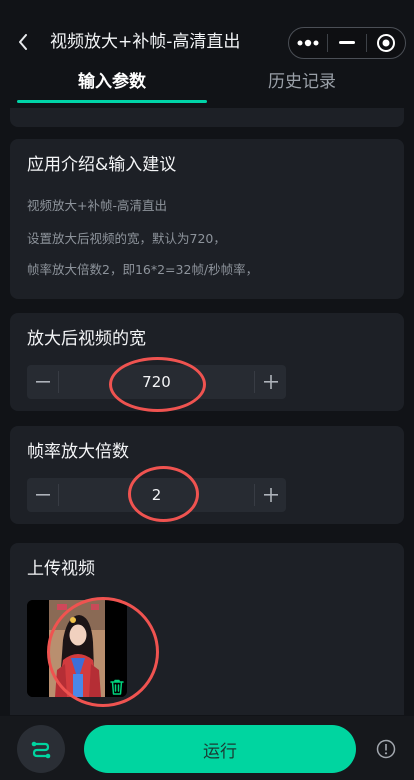 The width and height of the screenshot is (414, 780). Describe the element at coordinates (386, 749) in the screenshot. I see `info-icon` at that location.